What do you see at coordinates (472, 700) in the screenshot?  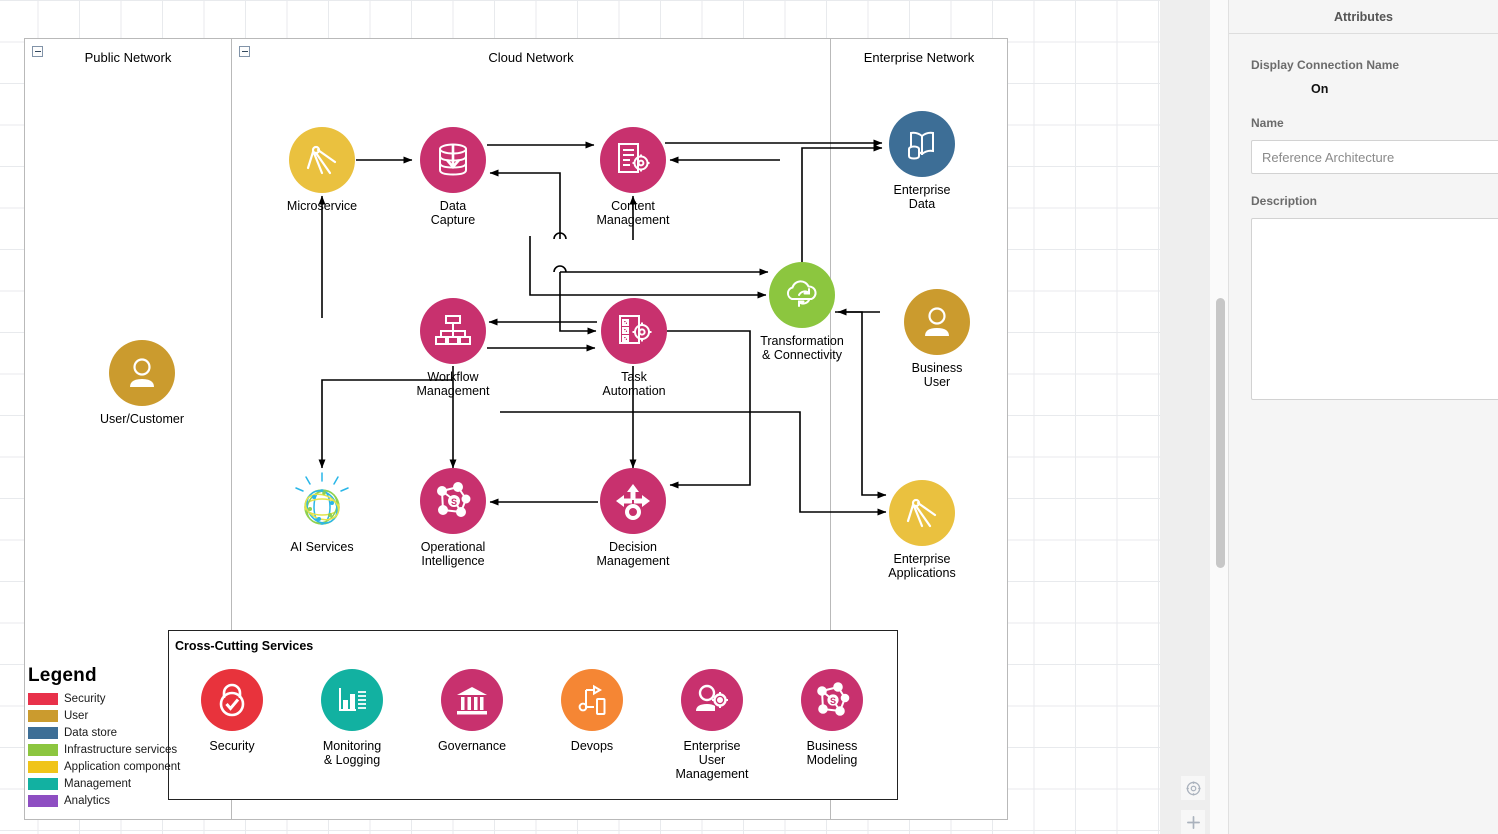 I see `bank-icon` at bounding box center [472, 700].